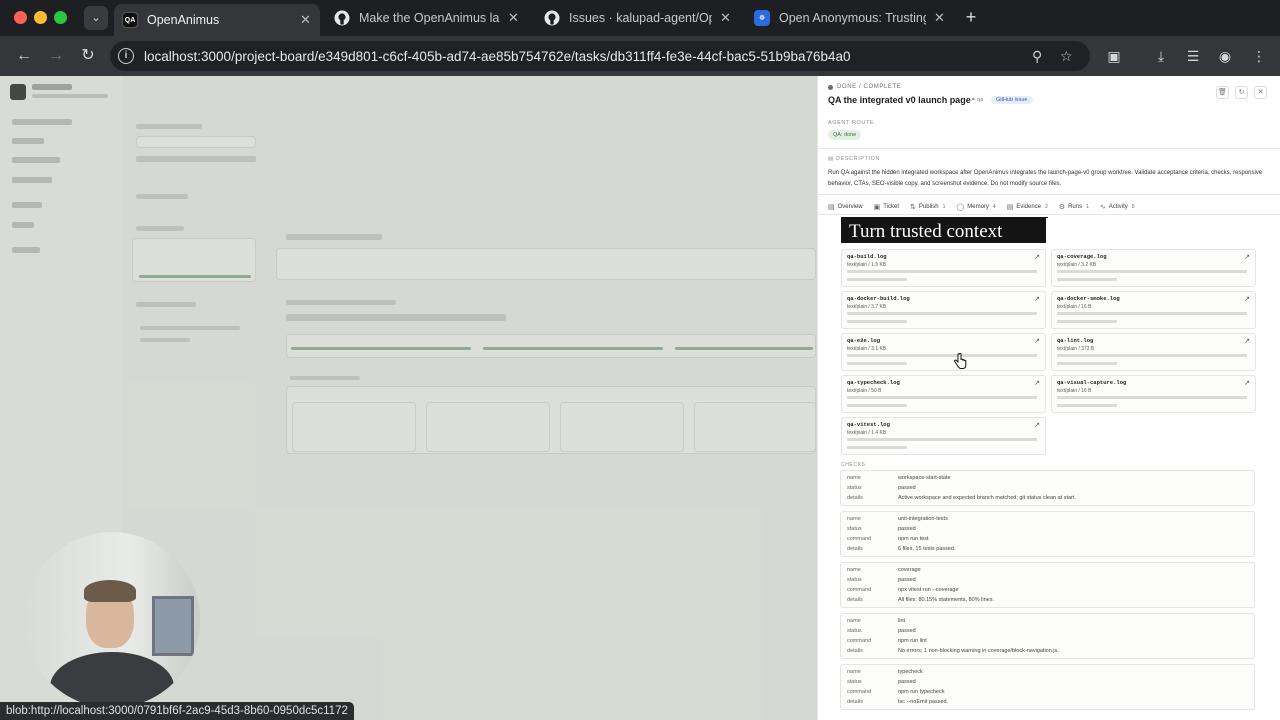 The height and width of the screenshot is (720, 1280). I want to click on evidence-icon: ▤, so click(1010, 207).